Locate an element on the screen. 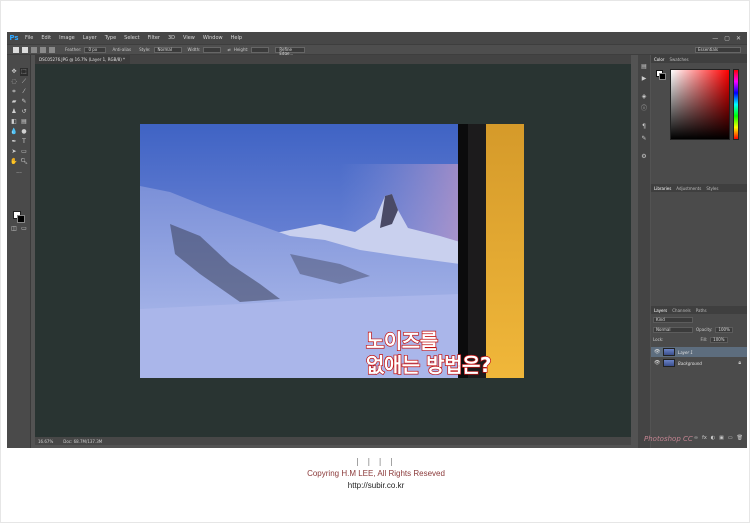  background-color-swatch is located at coordinates (21, 219).